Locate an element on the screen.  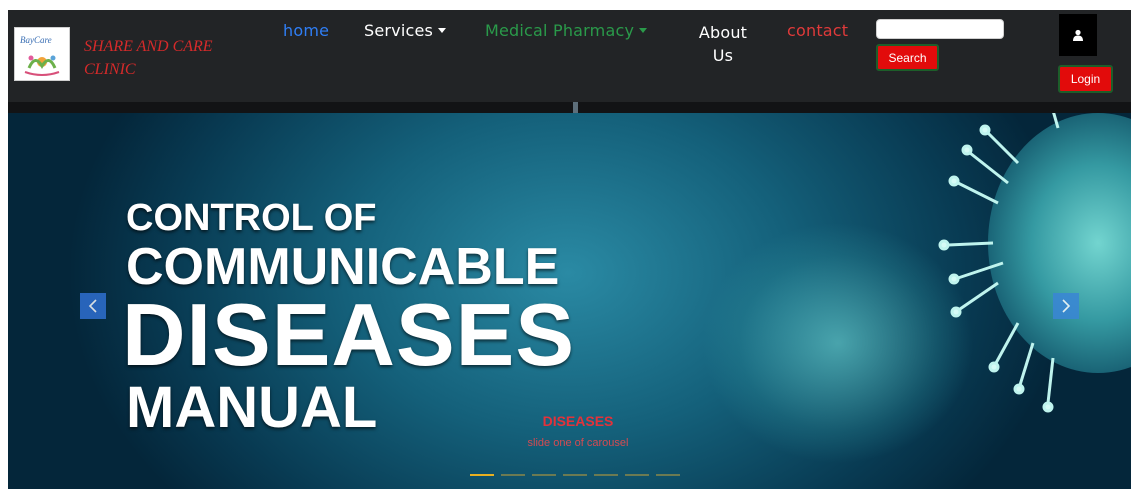
nav-pharmacy-label: Medical Pharmacy is located at coordinates (560, 30).